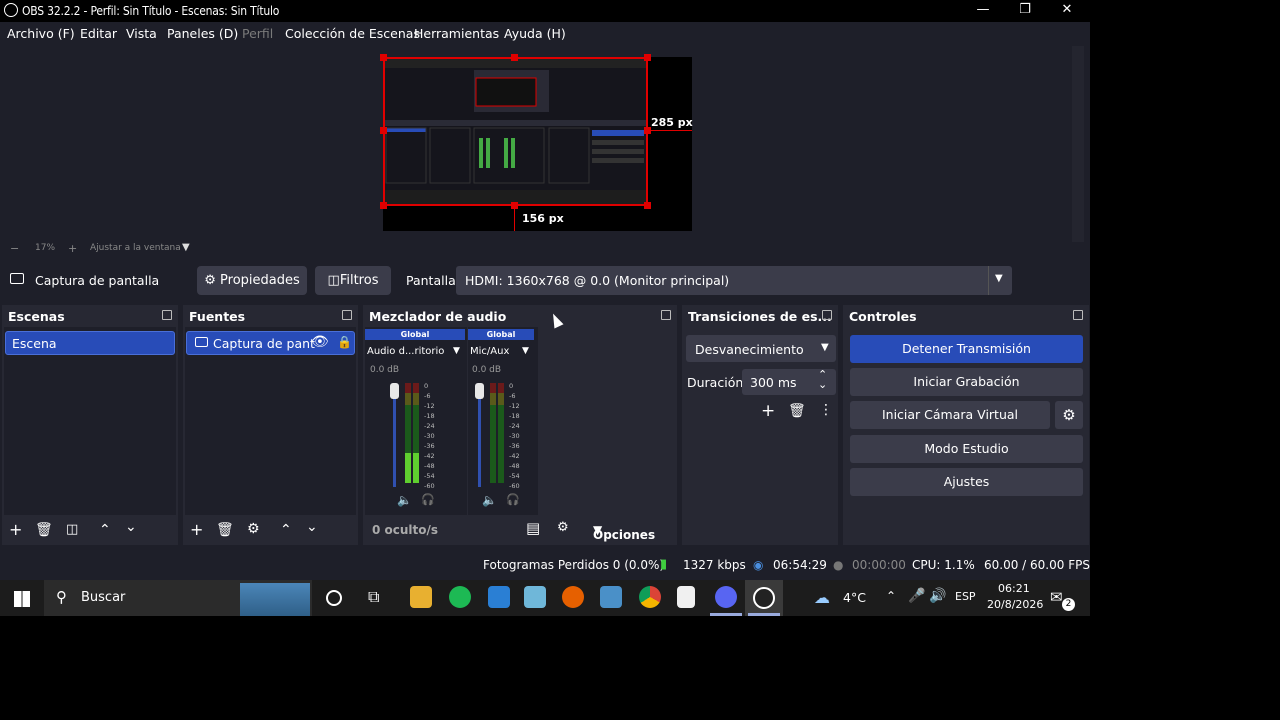  I want to click on task-view-icon: ⧉, so click(373, 597).